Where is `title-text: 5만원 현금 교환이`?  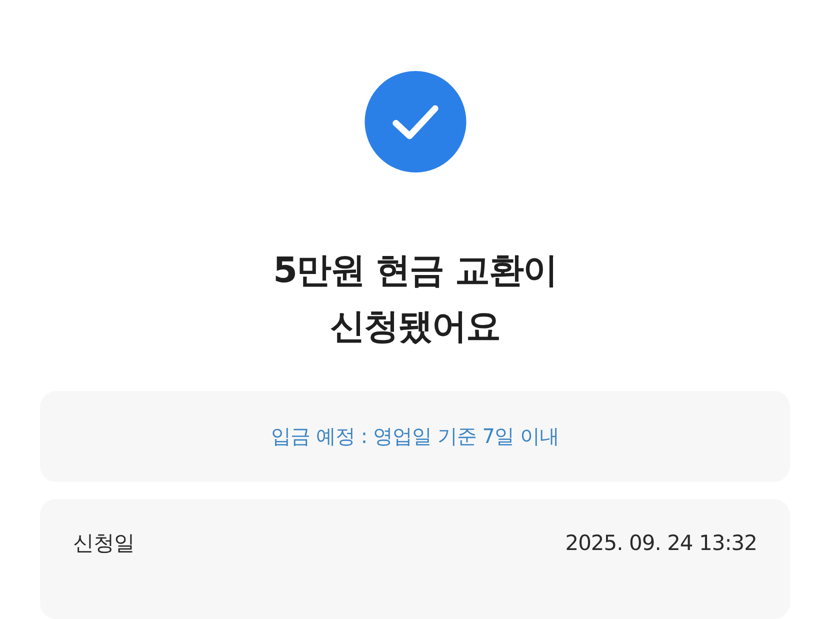
title-text: 5만원 현금 교환이 is located at coordinates (415, 271).